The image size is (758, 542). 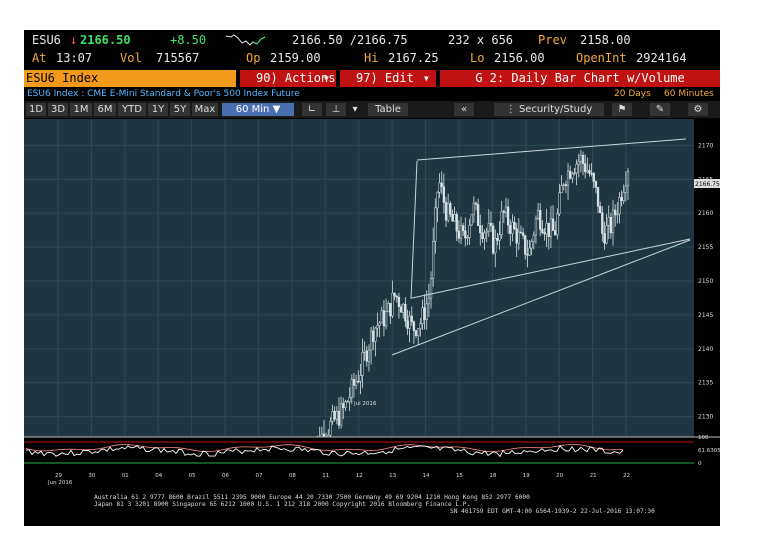 I want to click on flag-icon: ⚑, so click(x=622, y=109).